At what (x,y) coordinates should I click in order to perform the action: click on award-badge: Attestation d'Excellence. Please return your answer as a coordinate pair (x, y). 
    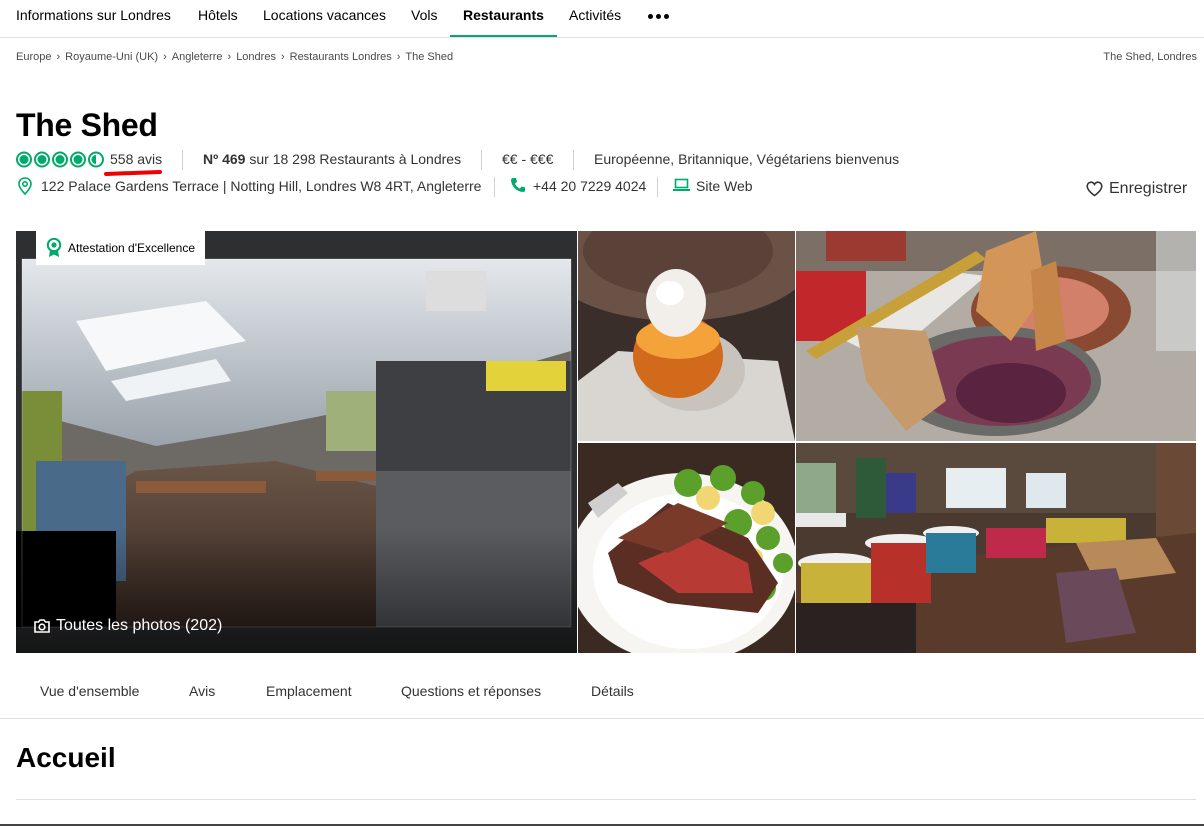
    Looking at the image, I should click on (121, 248).